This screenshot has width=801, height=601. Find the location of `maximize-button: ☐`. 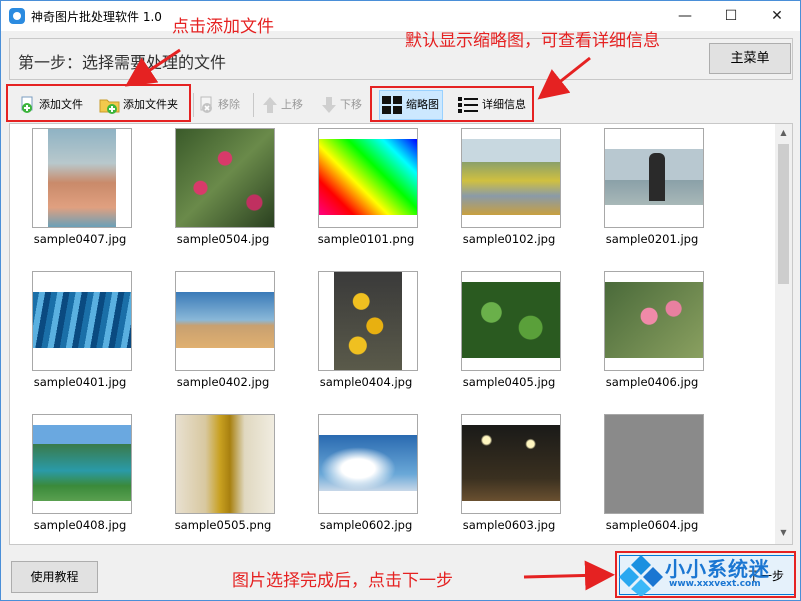

maximize-button: ☐ is located at coordinates (731, 16).